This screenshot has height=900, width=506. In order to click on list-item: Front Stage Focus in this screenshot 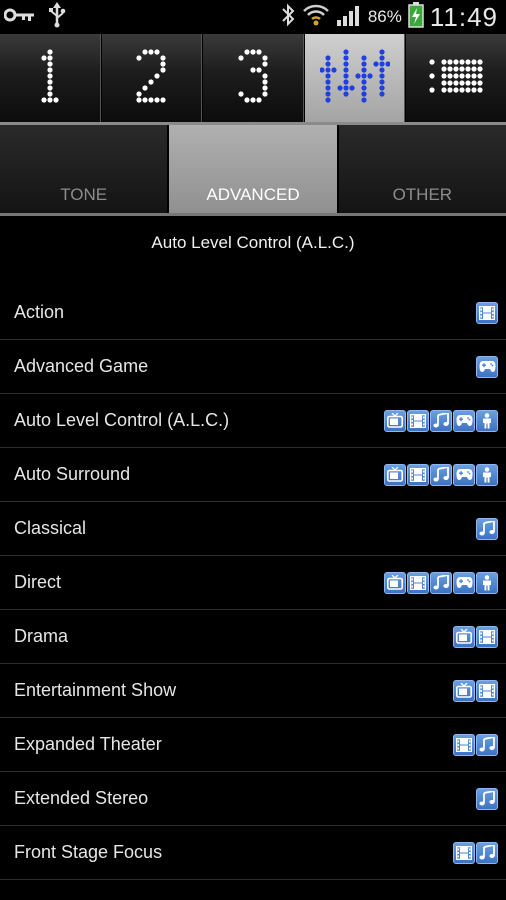, I will do `click(253, 853)`.